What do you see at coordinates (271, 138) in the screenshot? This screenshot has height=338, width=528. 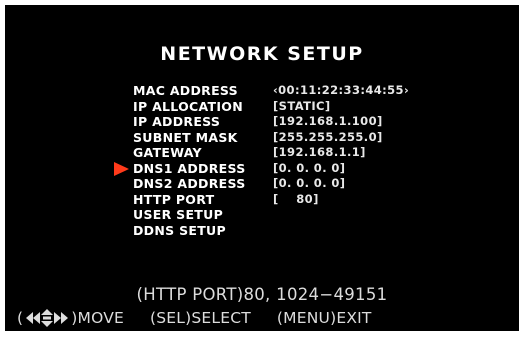 I see `menu-item-subnet-mask: SUBNET MASK [255.255.255.0]` at bounding box center [271, 138].